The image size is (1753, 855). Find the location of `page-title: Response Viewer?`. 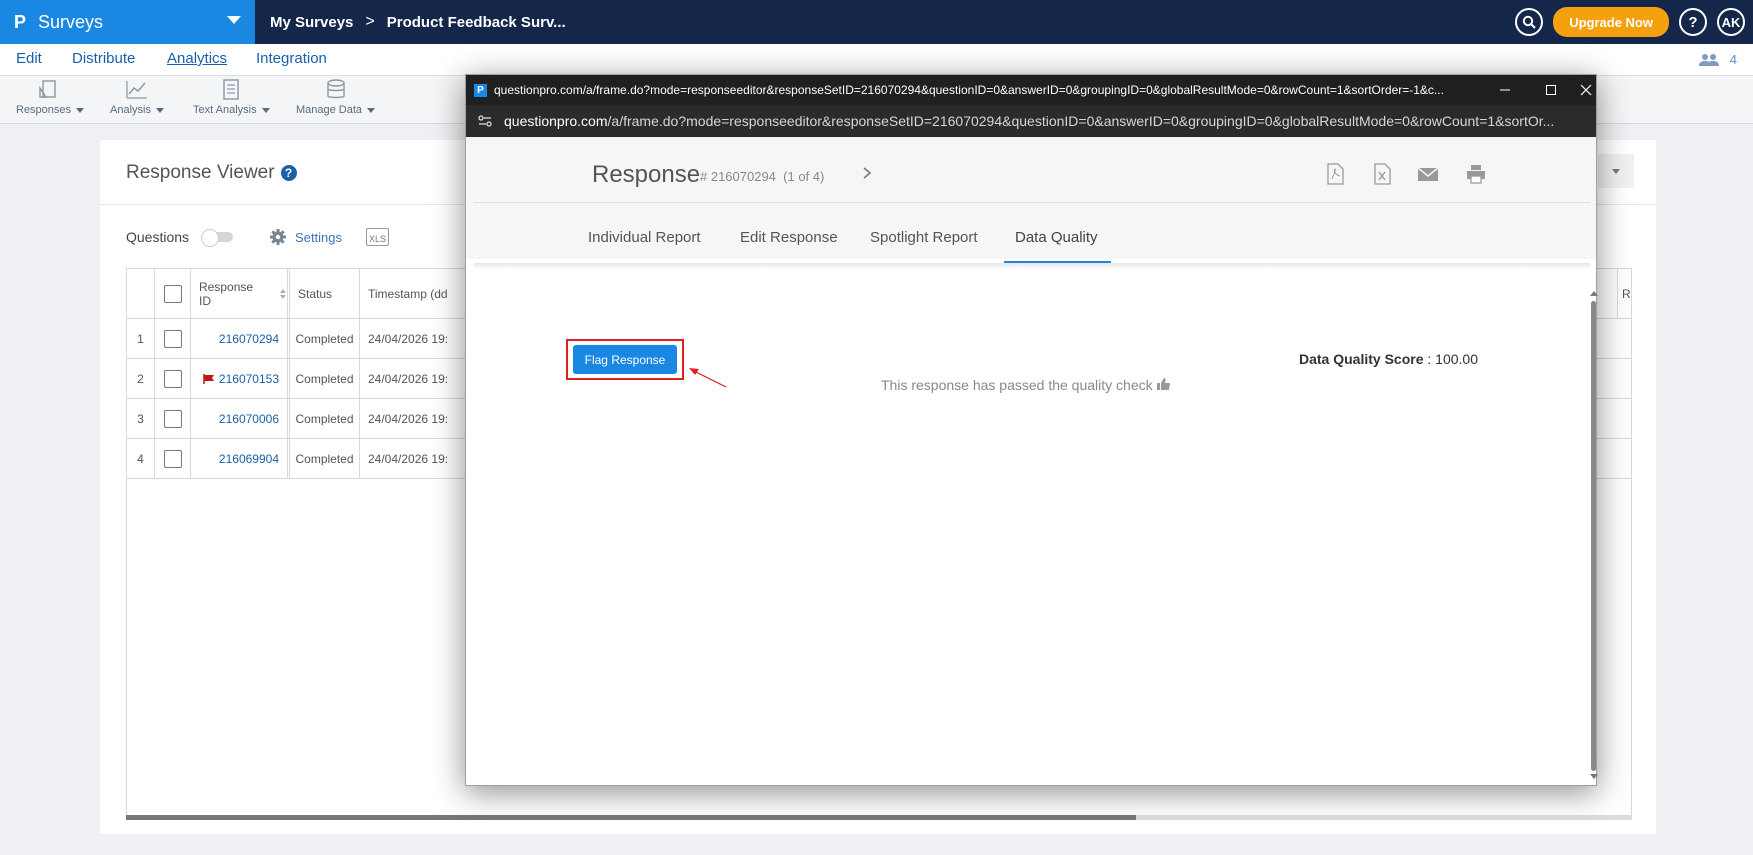

page-title: Response Viewer? is located at coordinates (211, 173).